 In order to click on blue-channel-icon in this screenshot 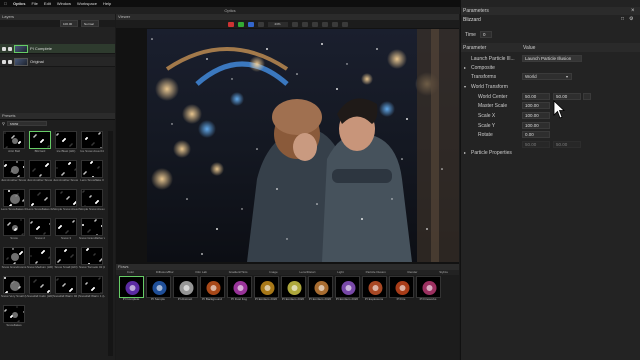, I will do `click(250, 24)`.